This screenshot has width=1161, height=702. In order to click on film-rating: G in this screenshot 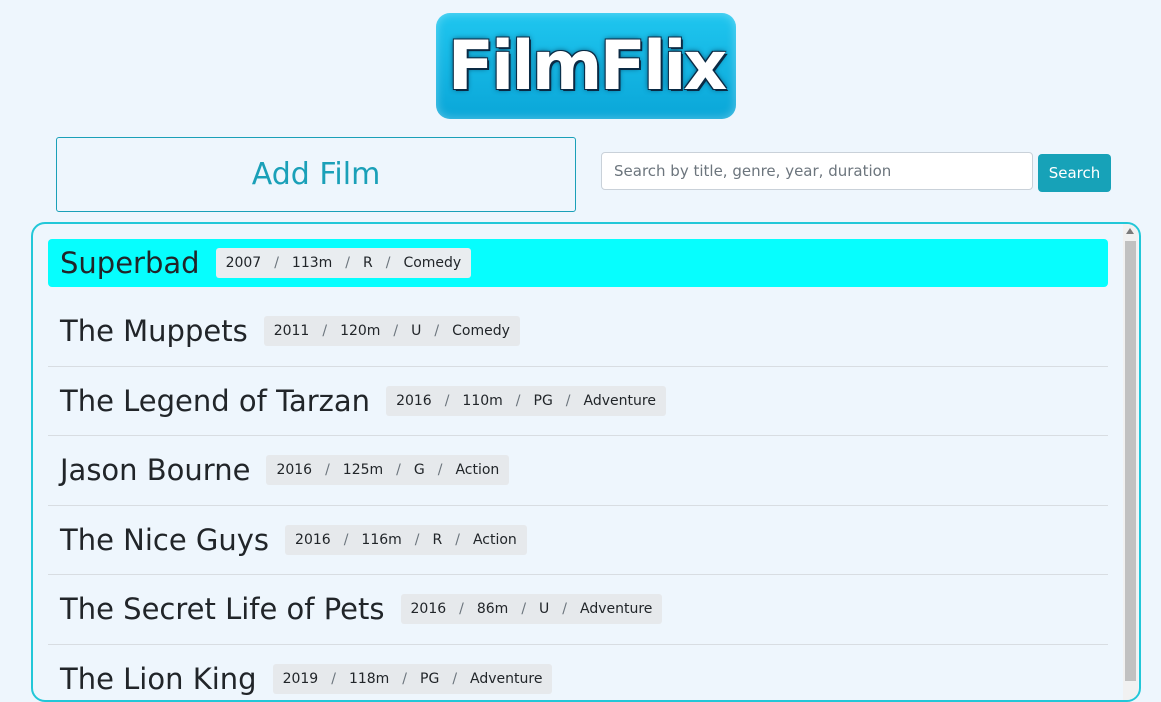, I will do `click(419, 470)`.